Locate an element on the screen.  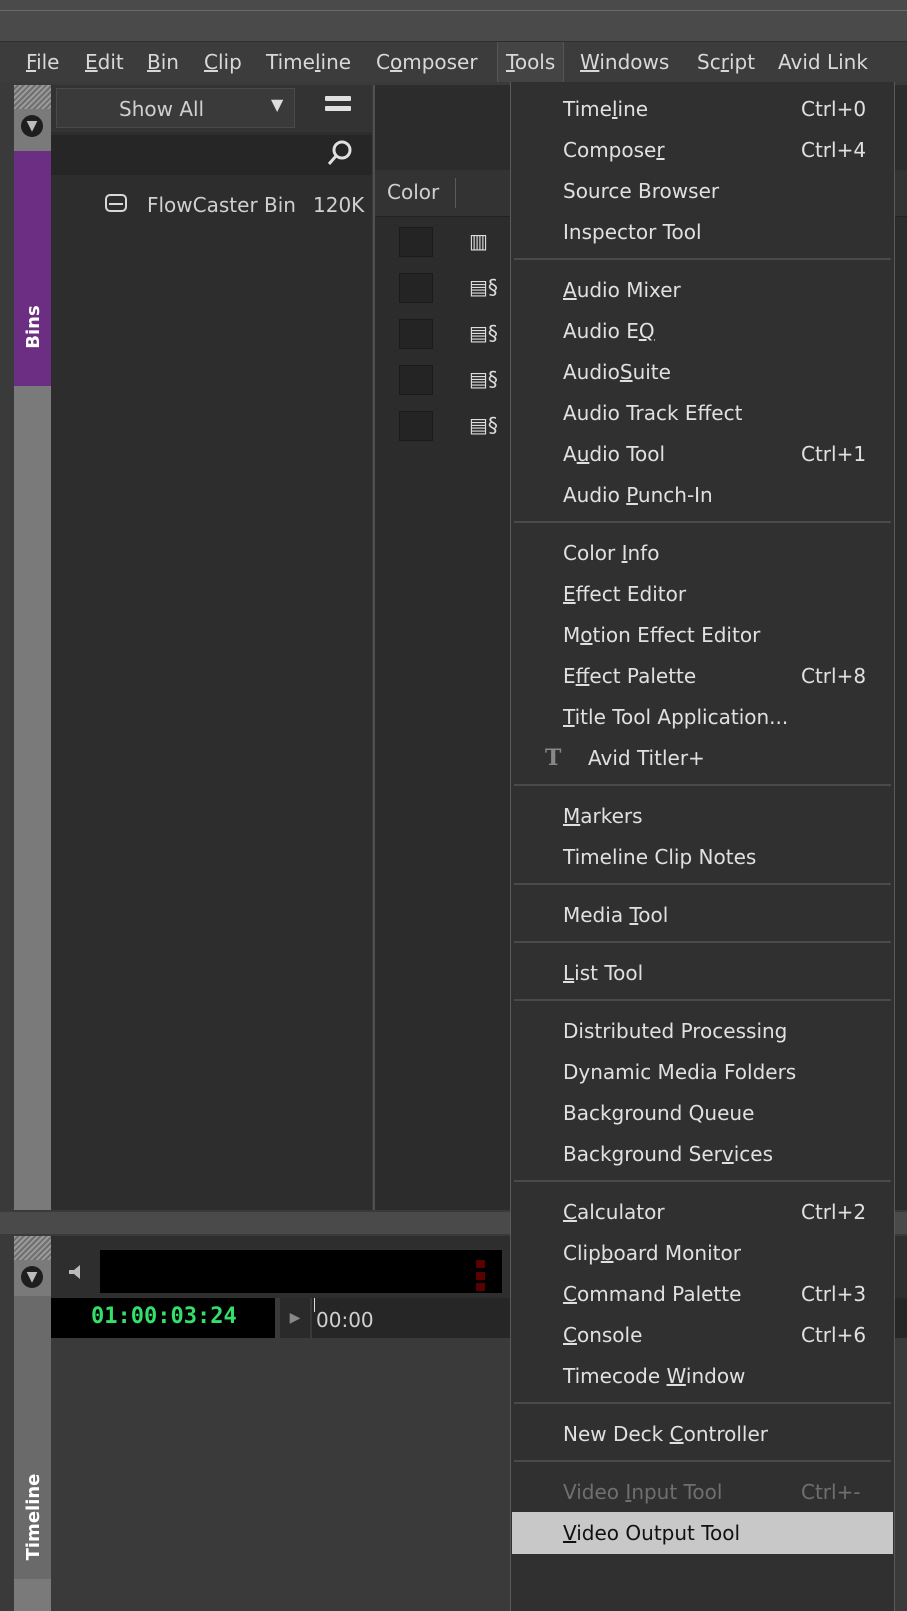
menu-item-command-palette: Command Palette Ctrl+3 is located at coordinates (702, 1294).